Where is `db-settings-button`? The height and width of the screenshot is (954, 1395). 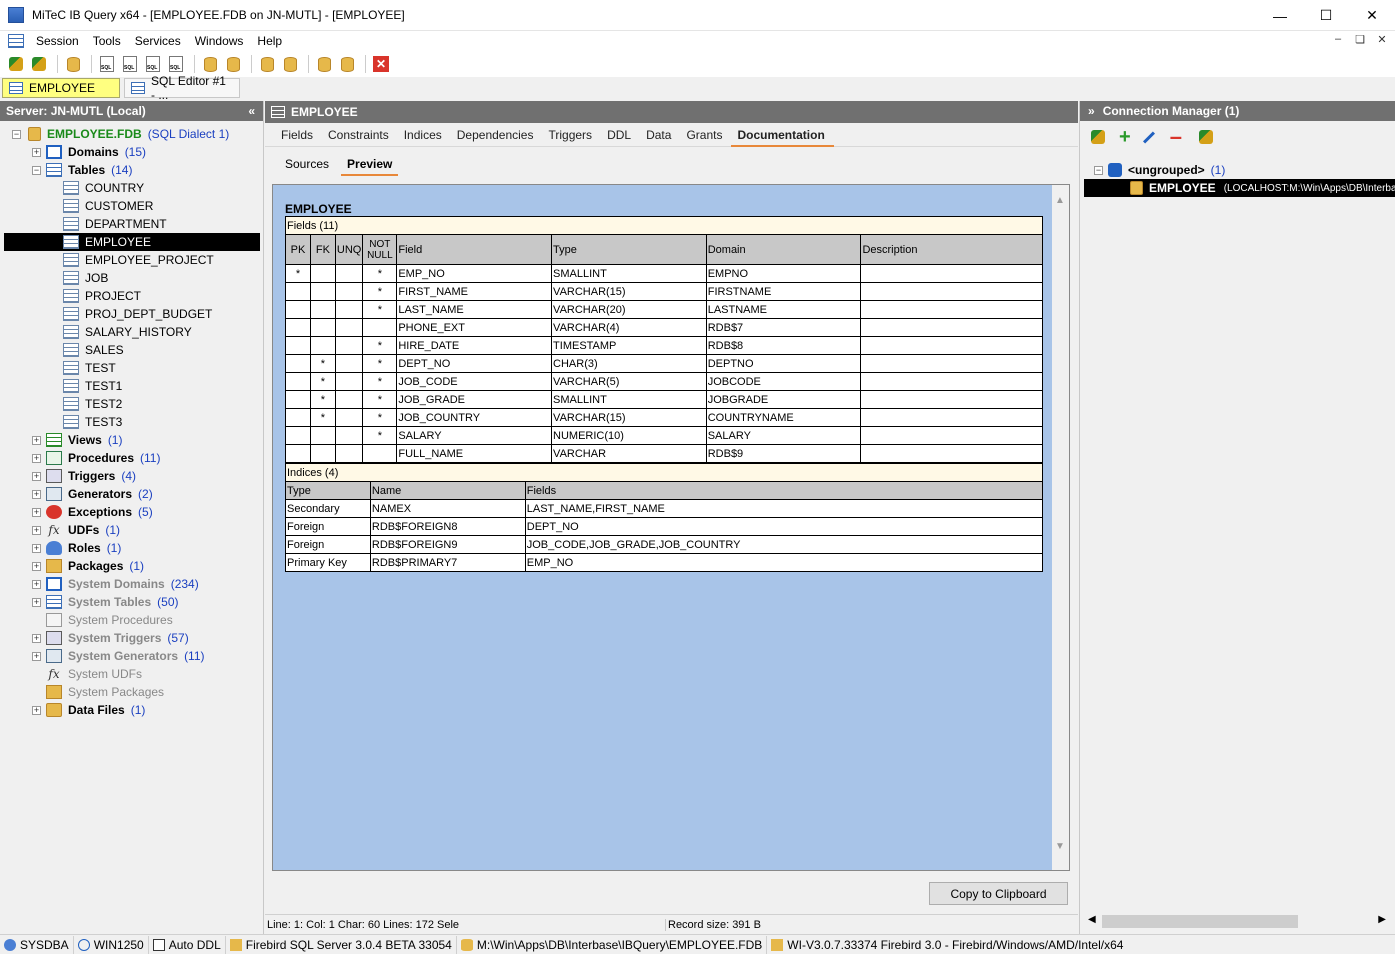 db-settings-button is located at coordinates (324, 64).